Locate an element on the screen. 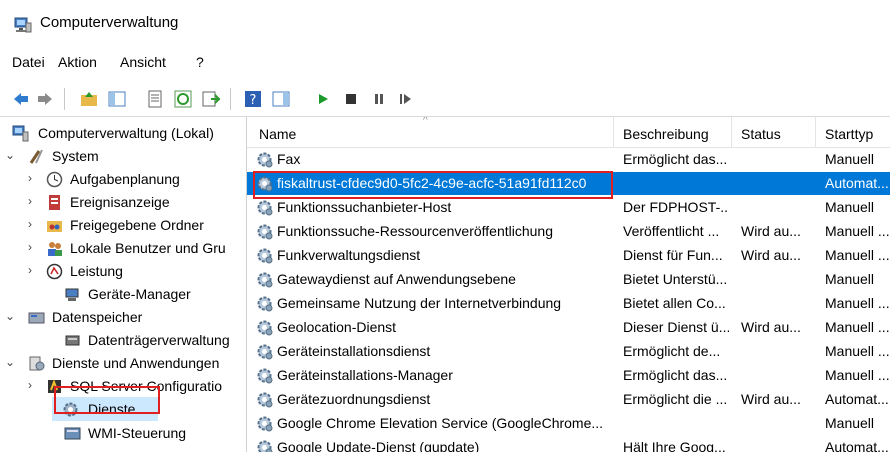 Image resolution: width=890 pixels, height=452 pixels. tree-item-ereignisanzeige: › Ereignisanzeige is located at coordinates (123, 203).